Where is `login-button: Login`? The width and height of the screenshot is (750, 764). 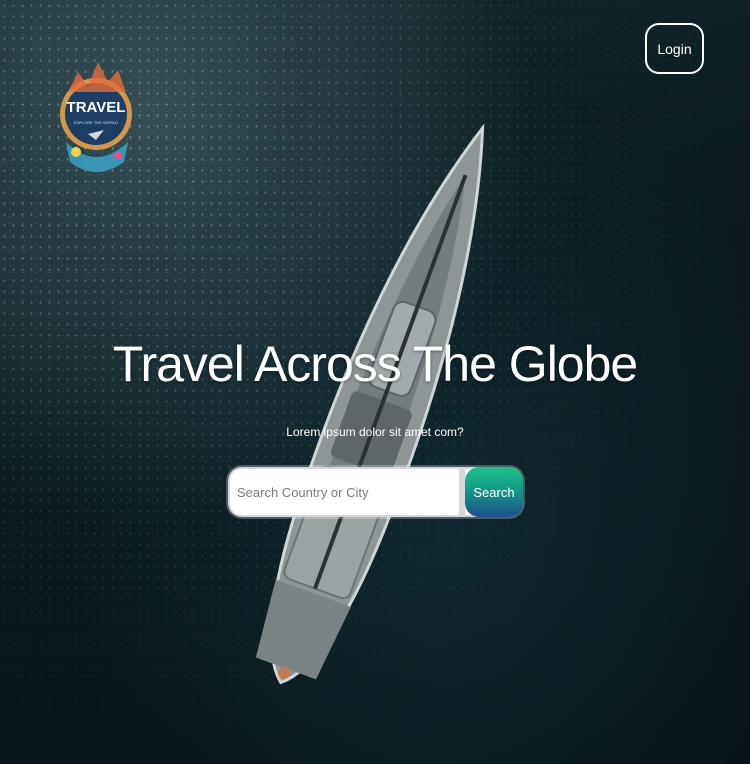 login-button: Login is located at coordinates (674, 48).